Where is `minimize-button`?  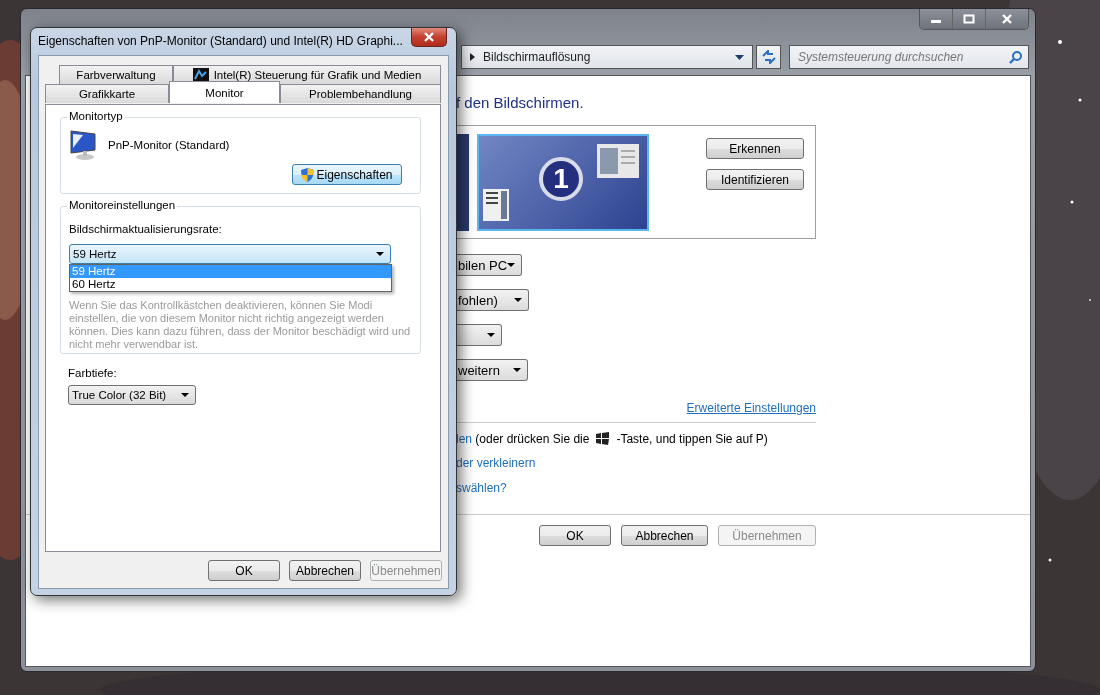
minimize-button is located at coordinates (936, 19).